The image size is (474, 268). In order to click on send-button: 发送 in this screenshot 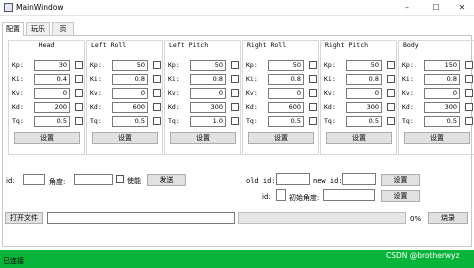, I will do `click(166, 180)`.